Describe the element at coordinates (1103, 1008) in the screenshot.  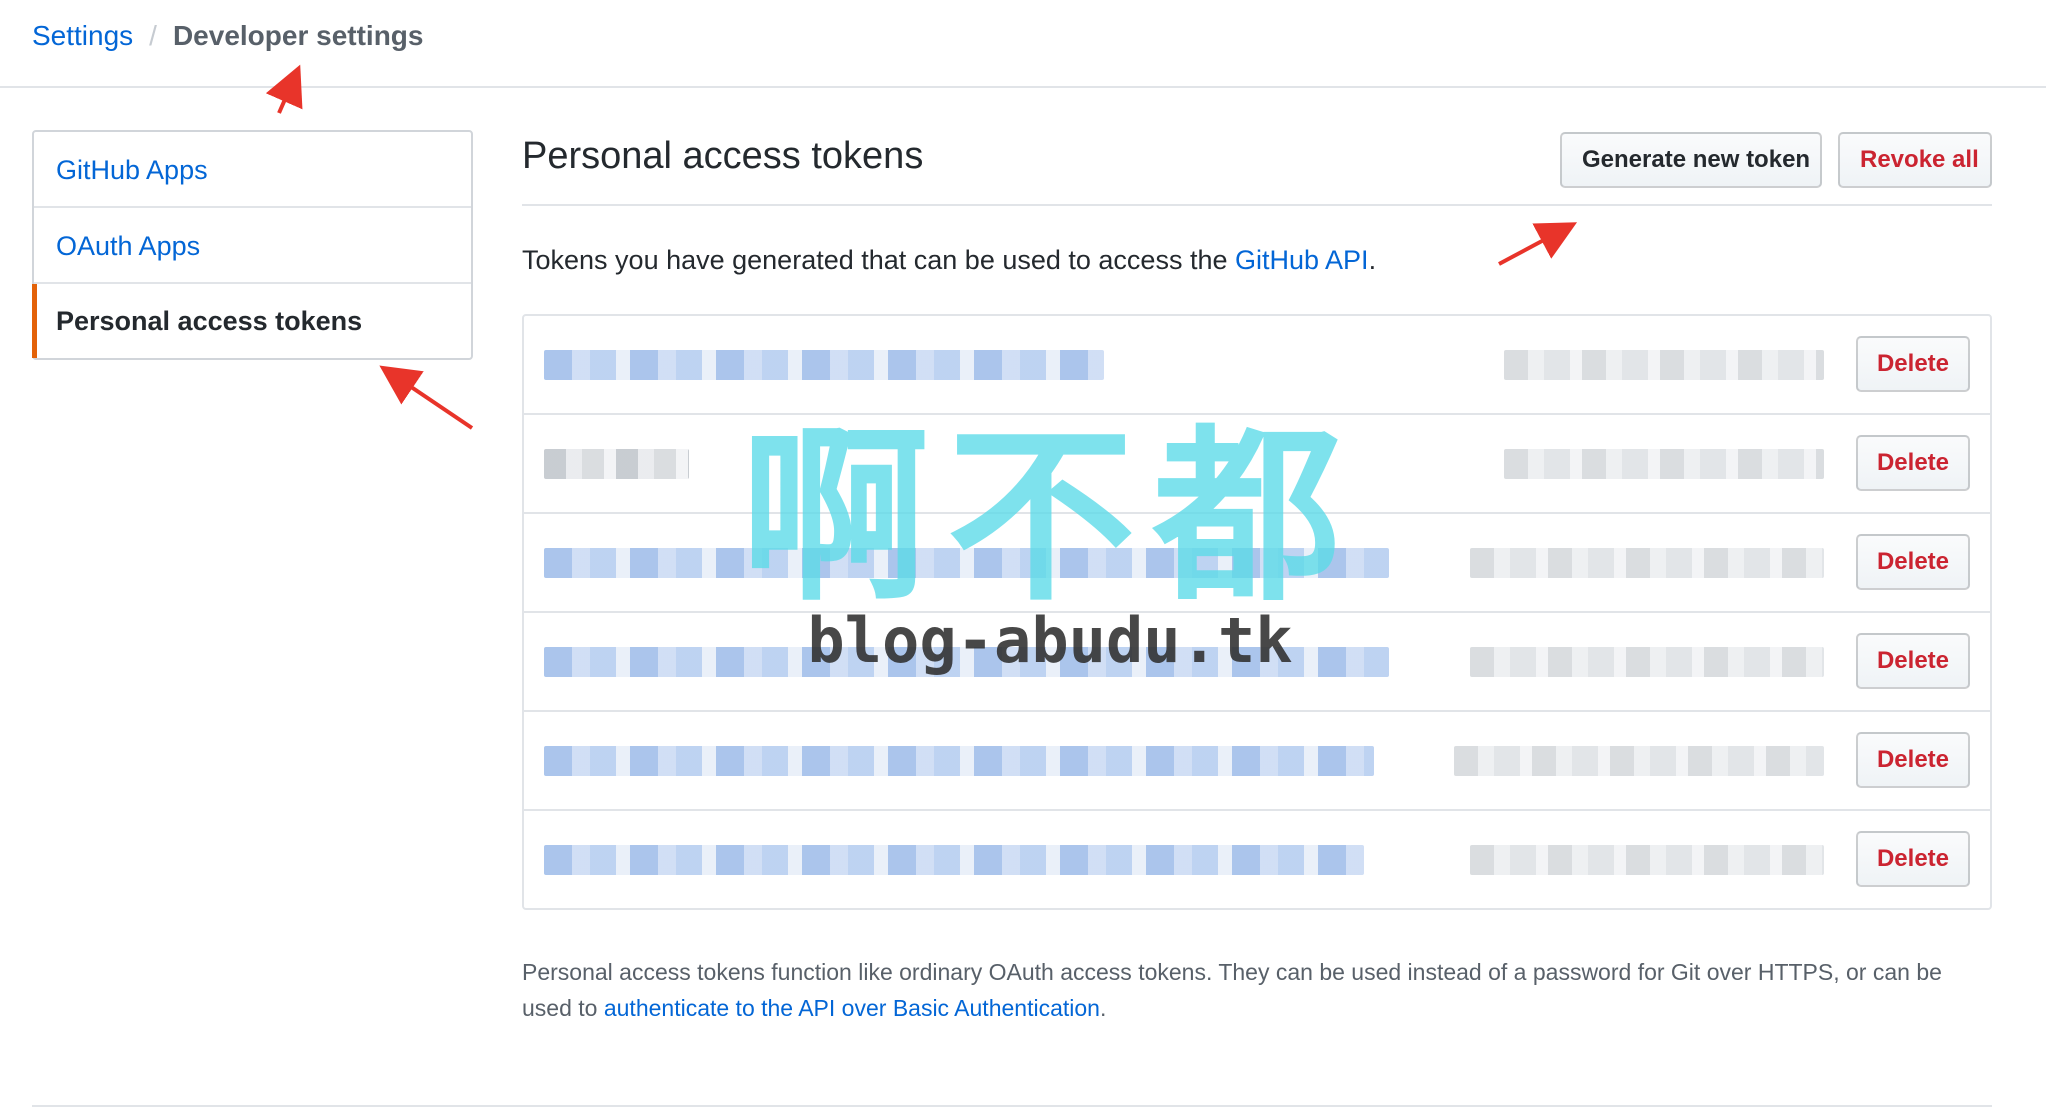
I see `help-note-end: .` at that location.